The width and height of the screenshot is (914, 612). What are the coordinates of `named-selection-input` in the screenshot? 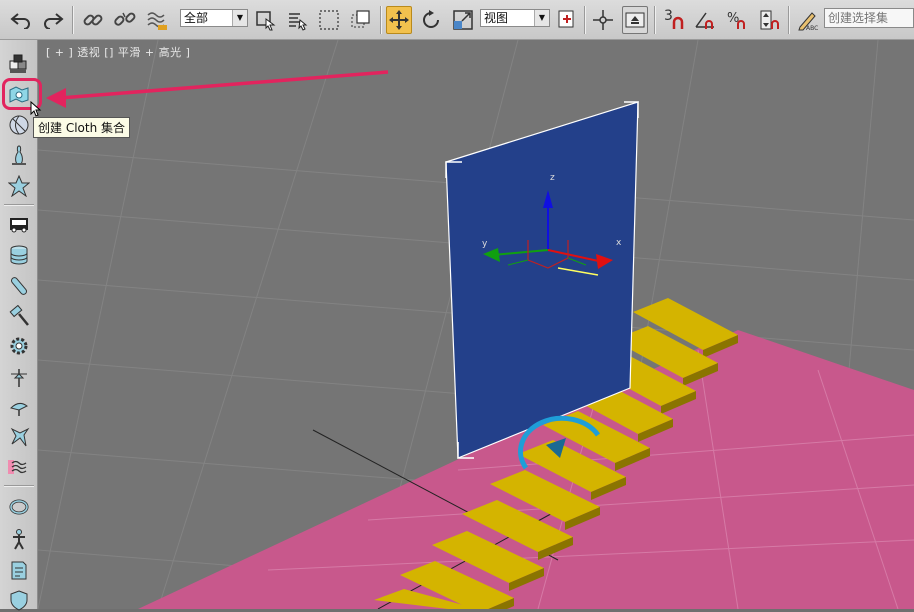 It's located at (869, 18).